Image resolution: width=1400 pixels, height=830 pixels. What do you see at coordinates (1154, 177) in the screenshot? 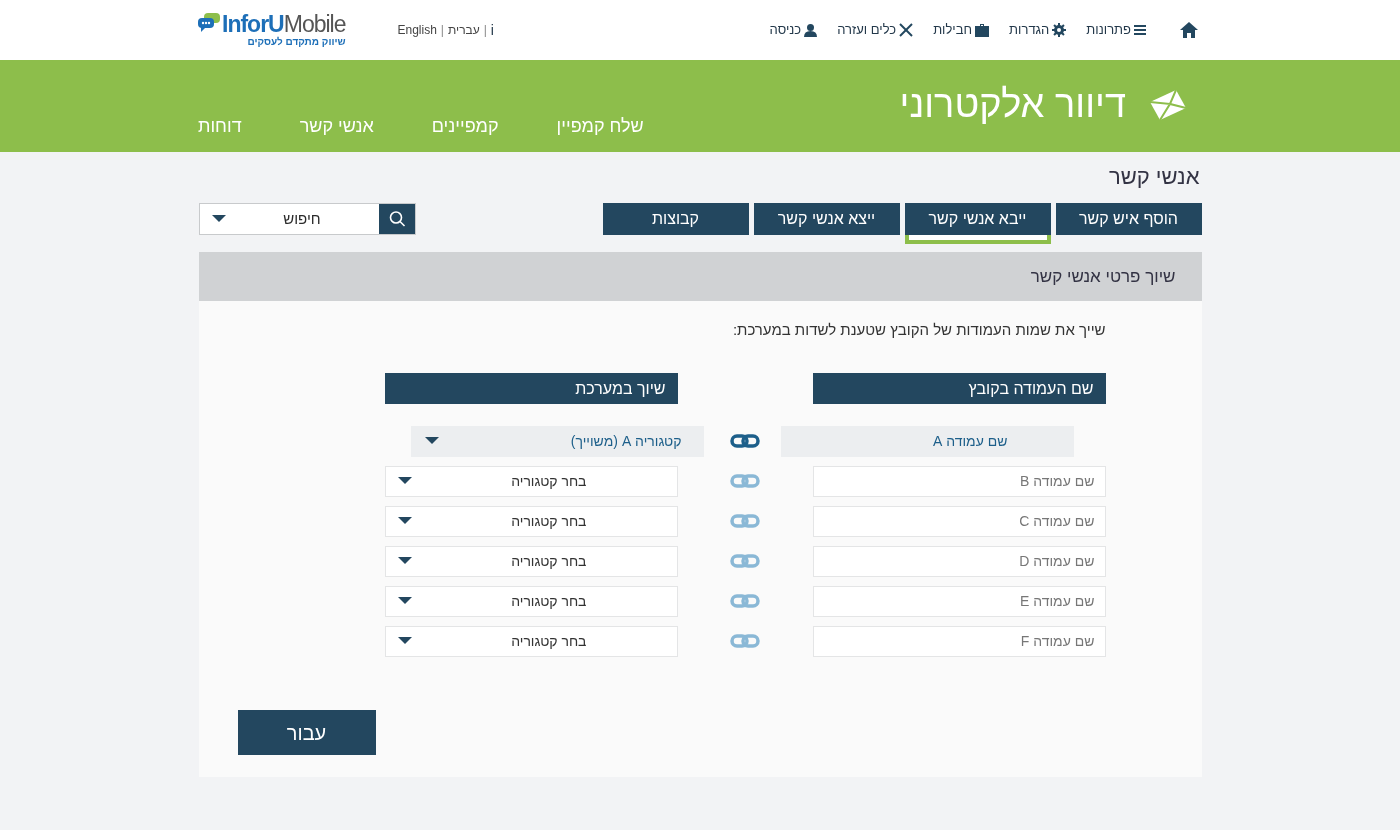
I see `page-title: אנשי קשר` at bounding box center [1154, 177].